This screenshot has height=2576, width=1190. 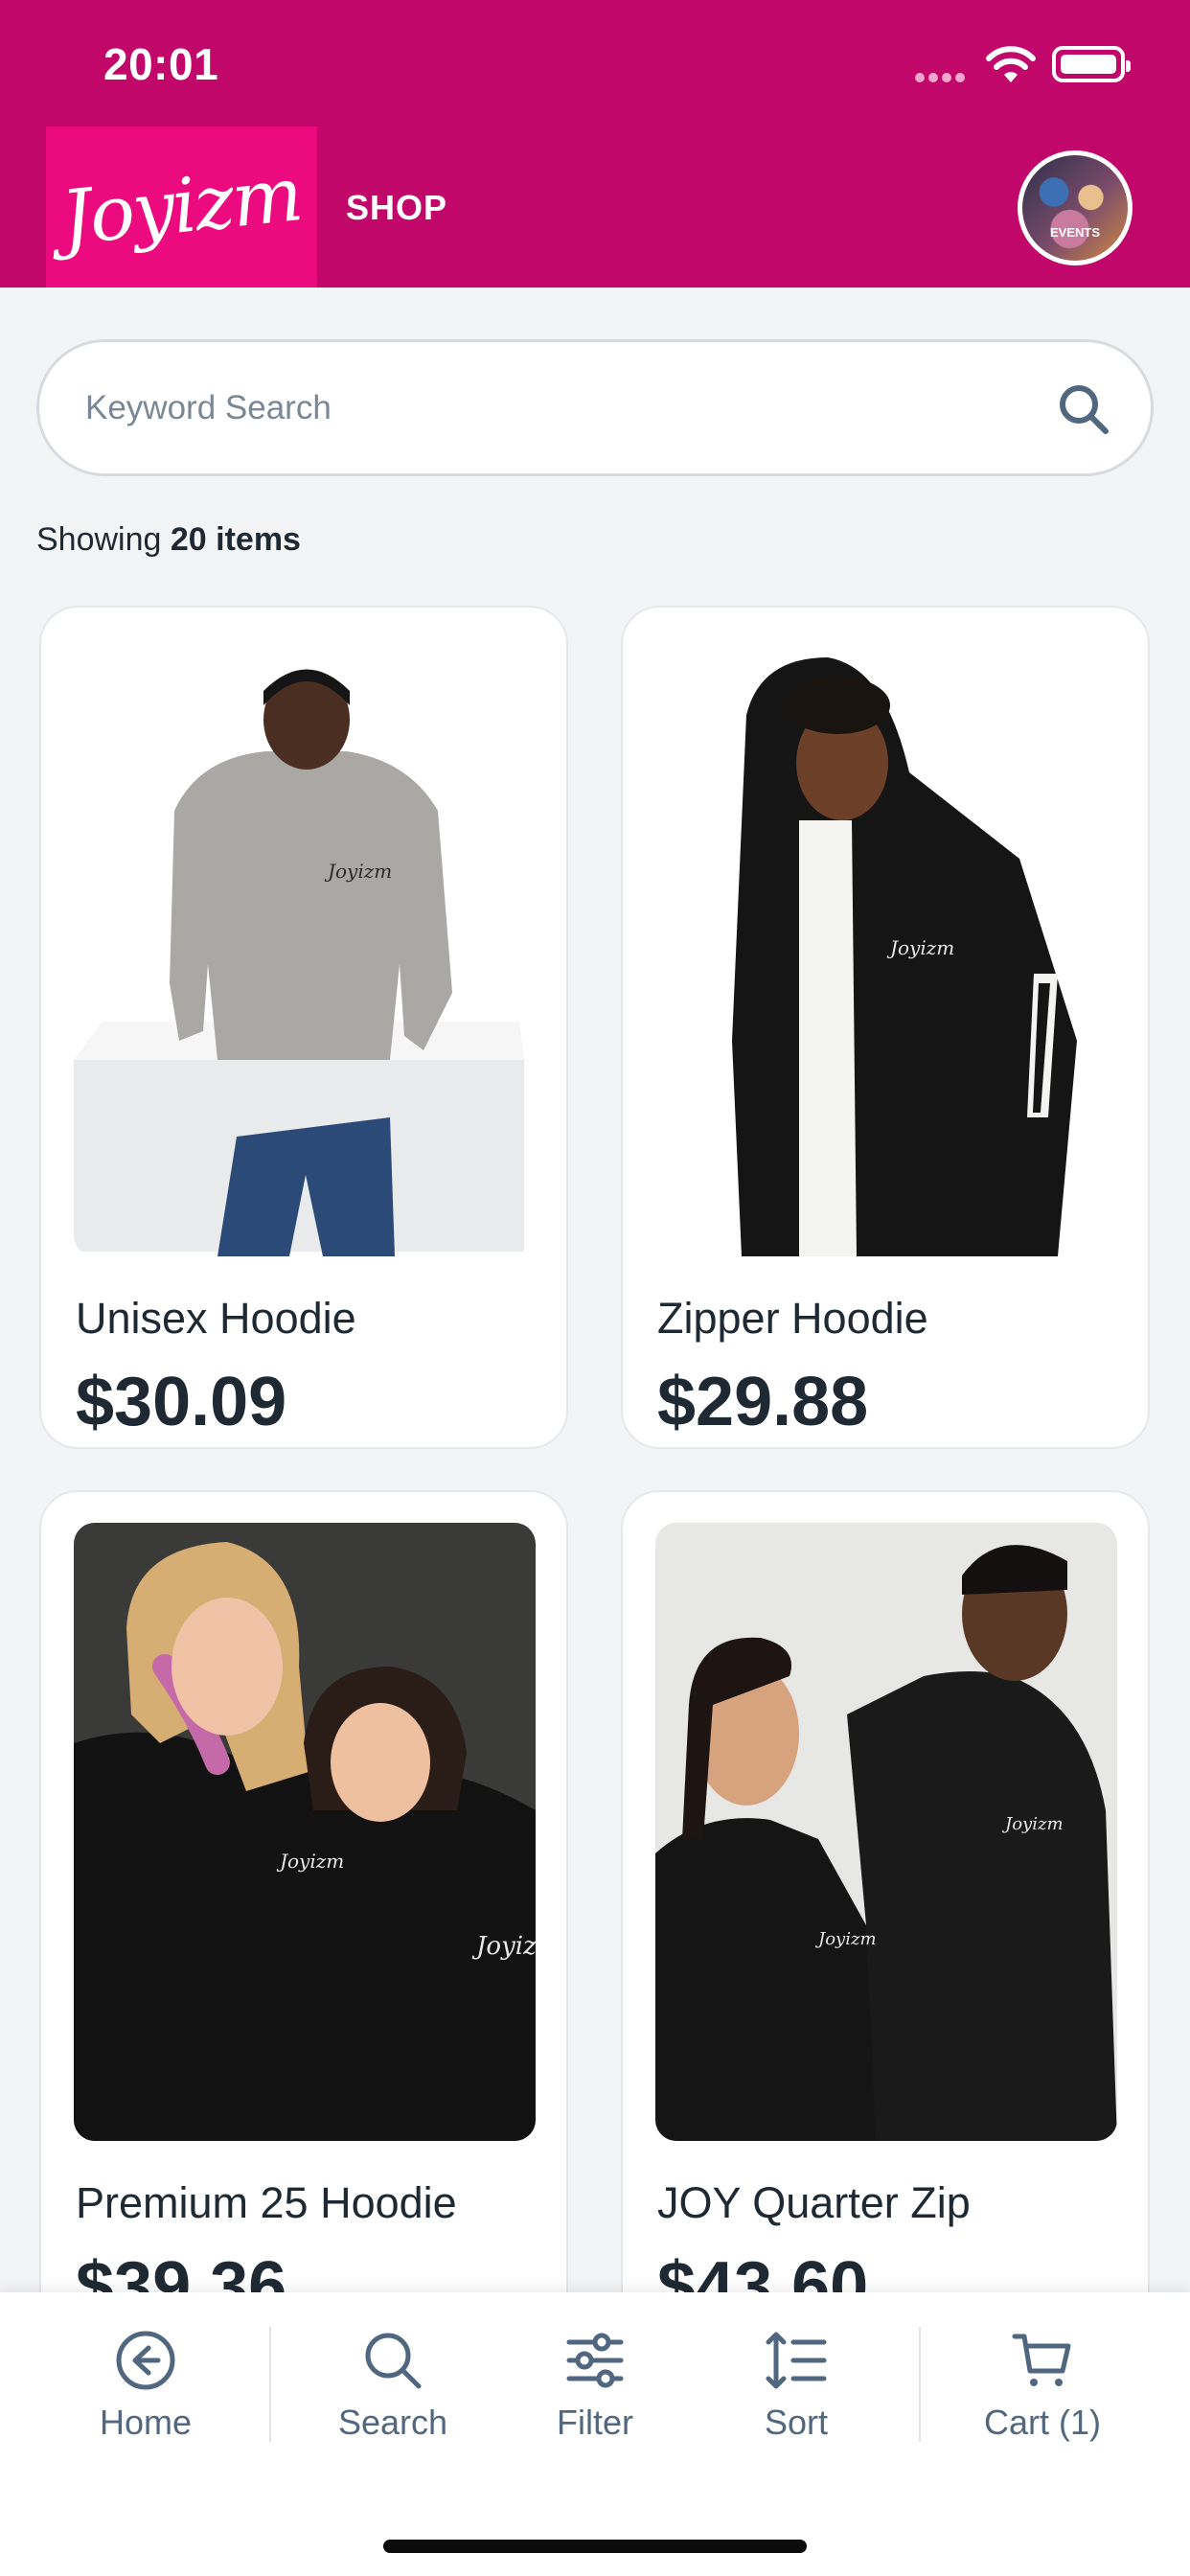 I want to click on results-prefix: Showing, so click(x=99, y=539).